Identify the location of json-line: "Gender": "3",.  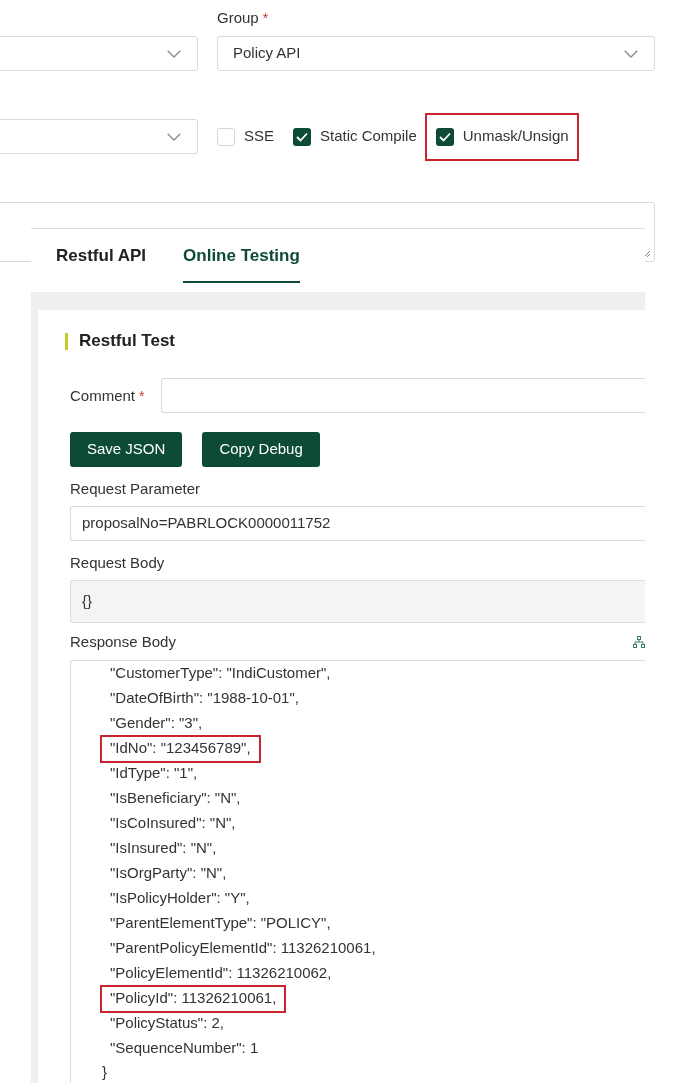
(156, 723).